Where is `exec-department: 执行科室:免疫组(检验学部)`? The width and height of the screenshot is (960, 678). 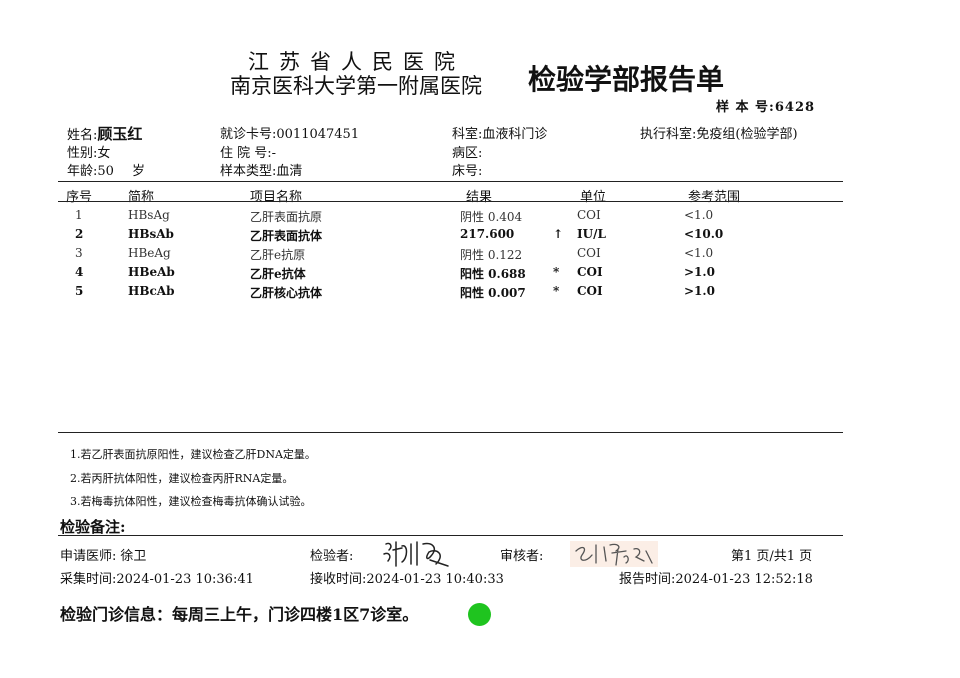 exec-department: 执行科室:免疫组(检验学部) is located at coordinates (719, 132).